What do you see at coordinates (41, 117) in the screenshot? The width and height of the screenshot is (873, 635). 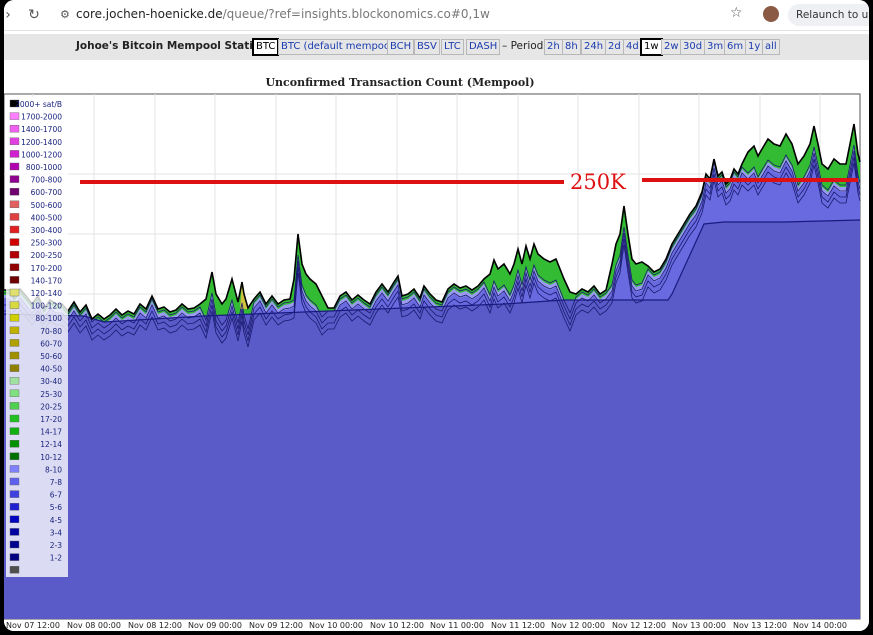 I see `legend-label: 1700-2000` at bounding box center [41, 117].